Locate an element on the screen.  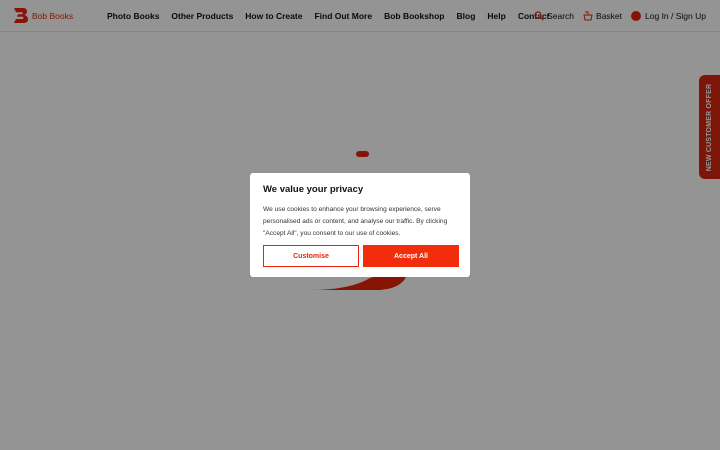
customise-button: Customise is located at coordinates (311, 256).